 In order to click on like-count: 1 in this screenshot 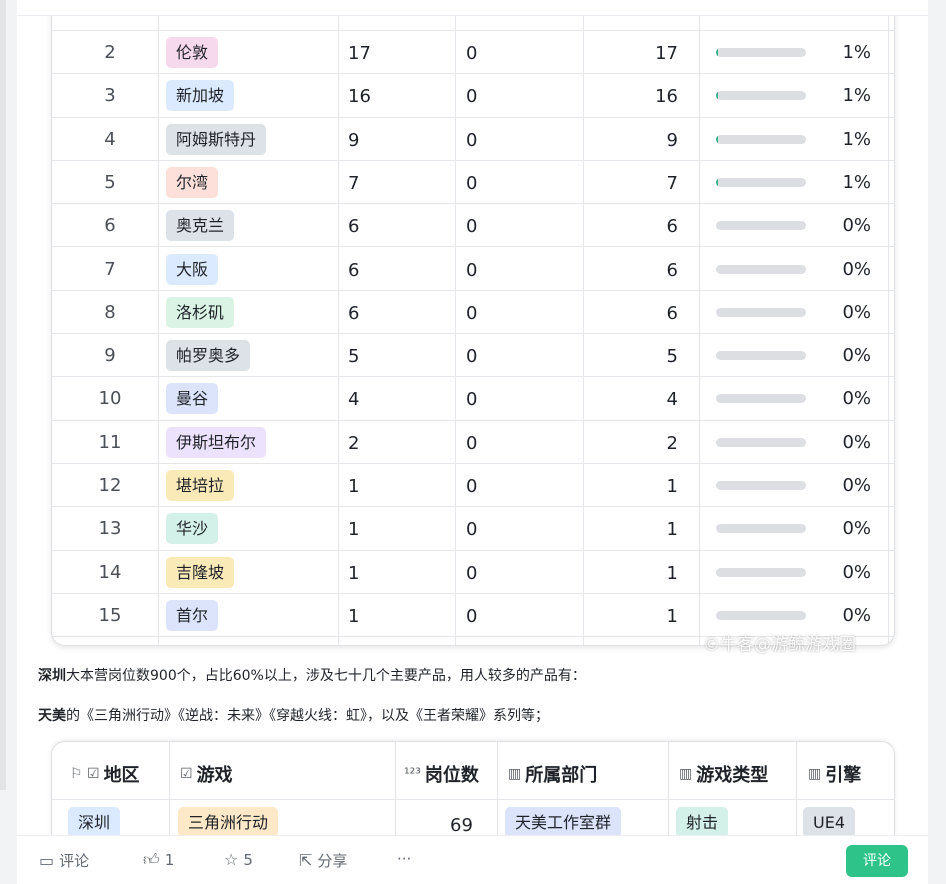, I will do `click(169, 860)`.